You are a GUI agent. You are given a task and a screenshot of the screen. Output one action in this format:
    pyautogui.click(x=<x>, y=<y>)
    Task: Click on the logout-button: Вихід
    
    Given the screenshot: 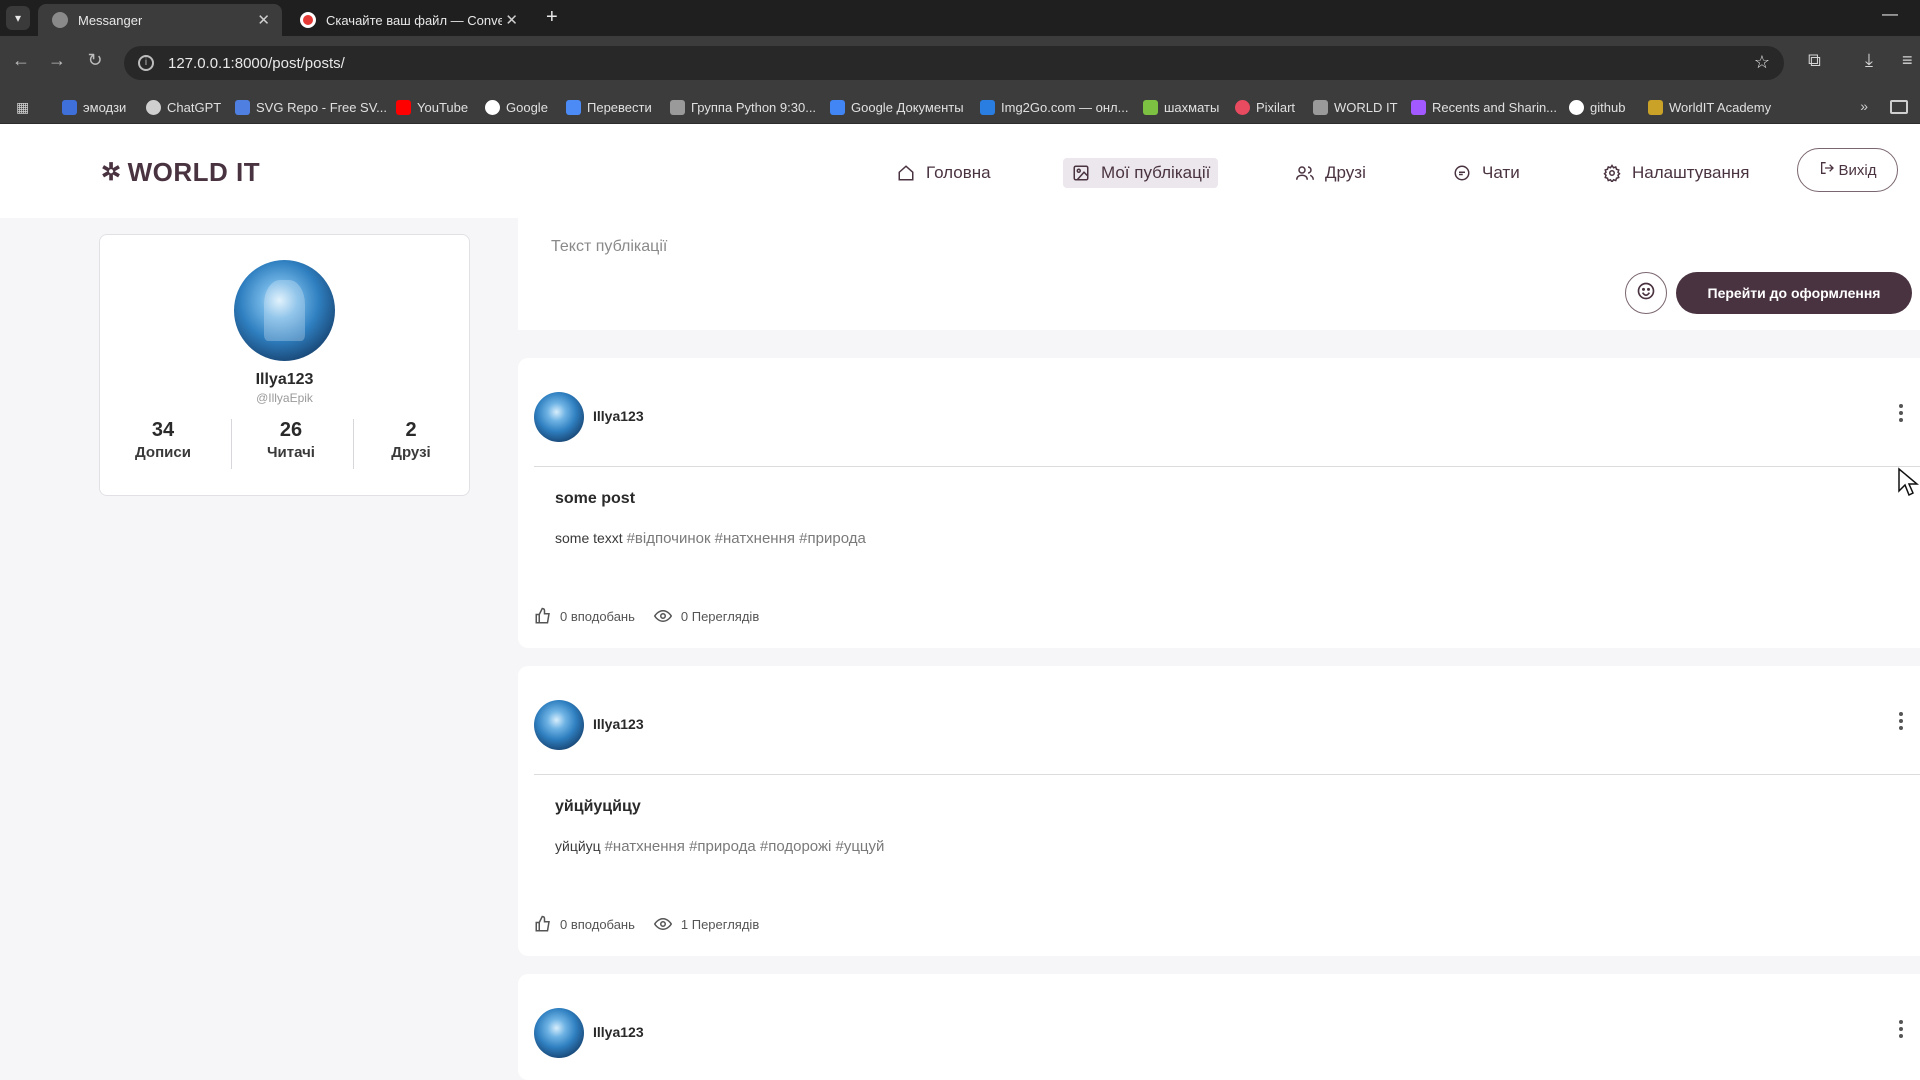 What is the action you would take?
    pyautogui.click(x=1847, y=170)
    